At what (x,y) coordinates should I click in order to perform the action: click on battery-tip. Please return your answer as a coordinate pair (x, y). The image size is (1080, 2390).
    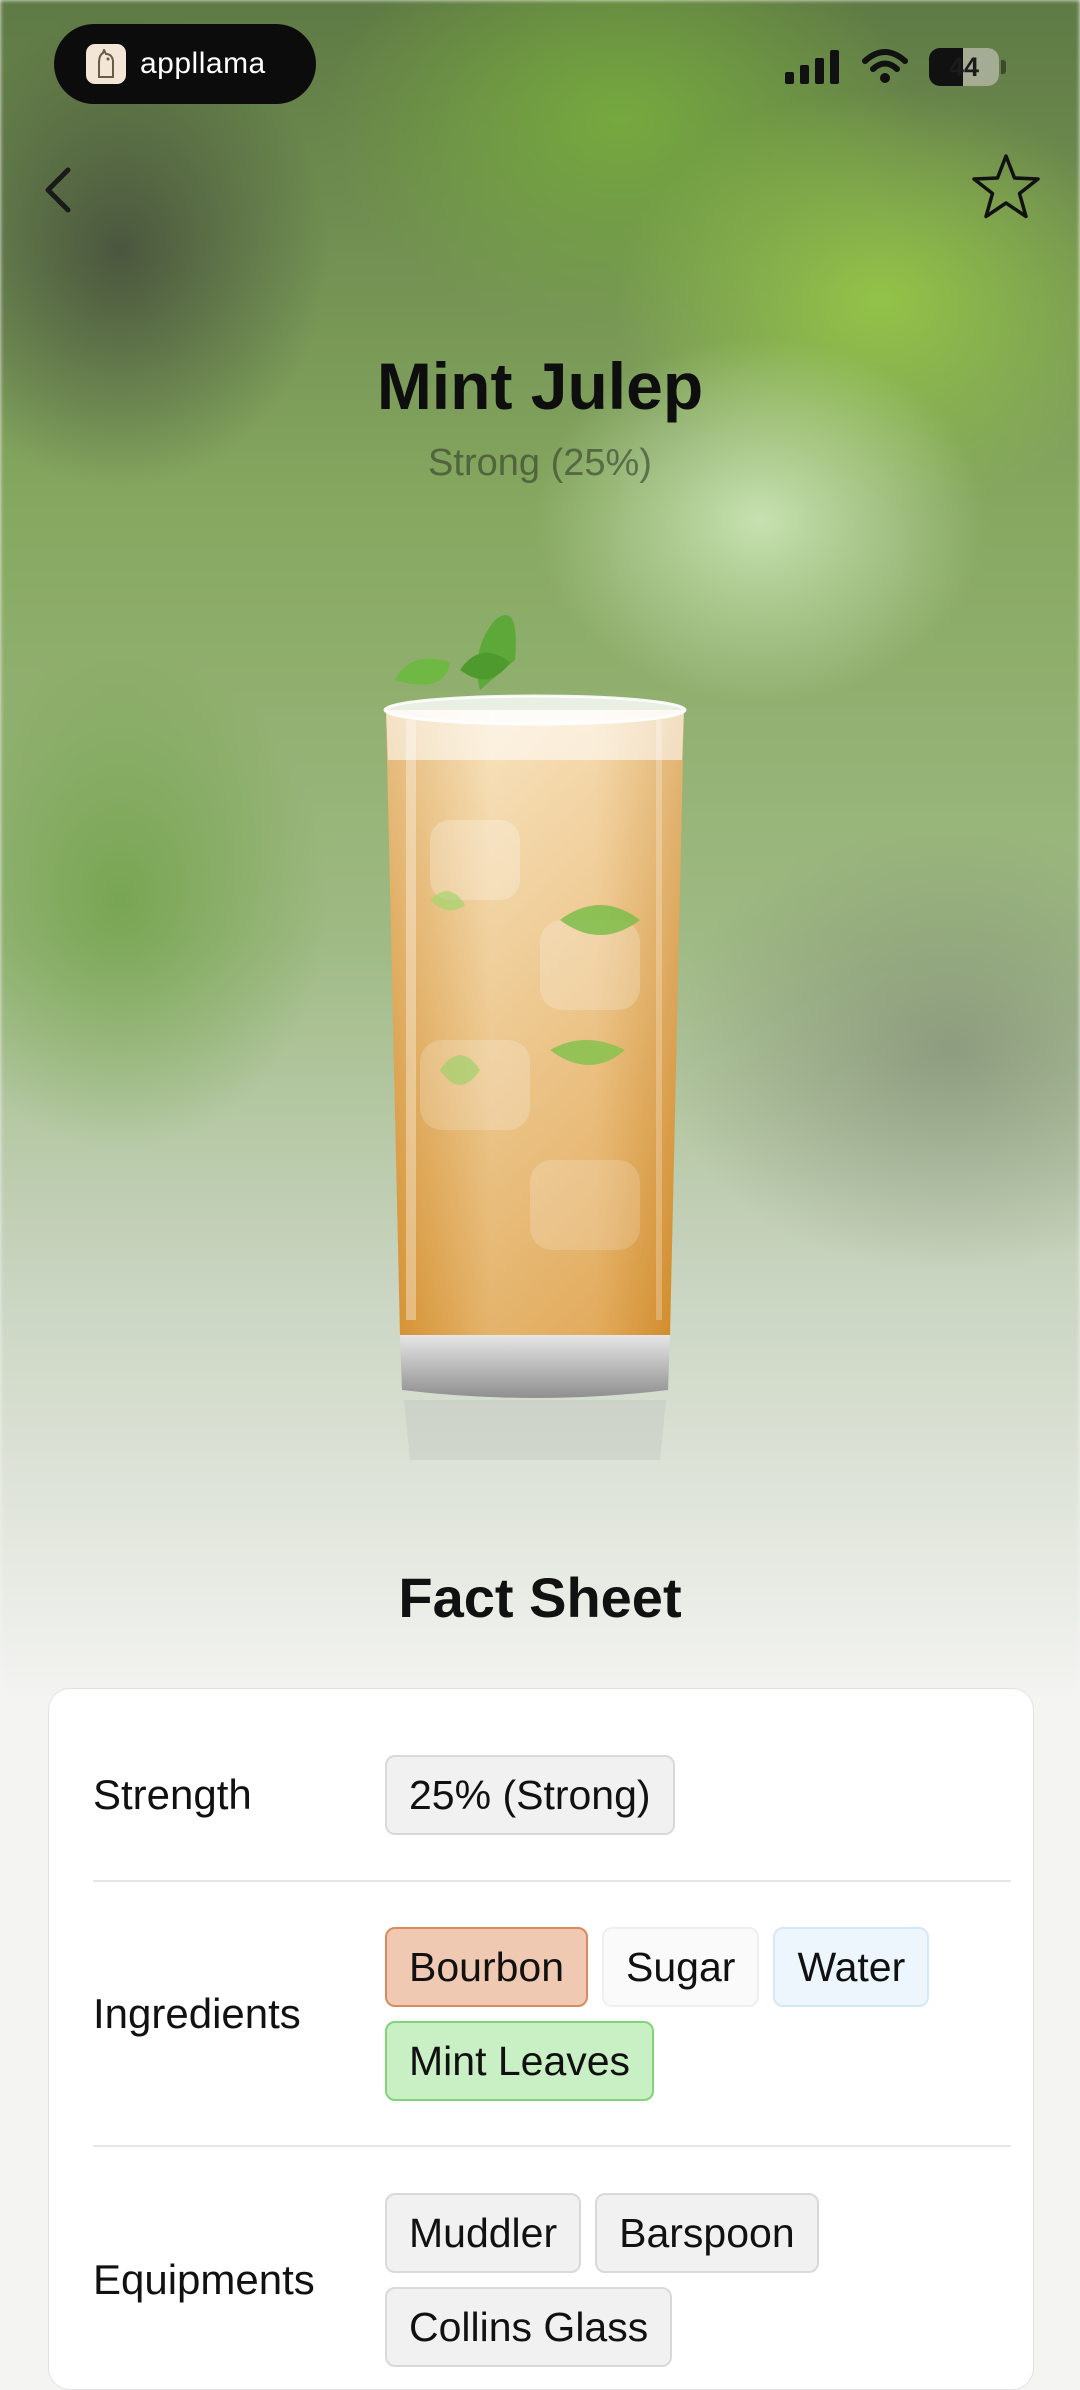
    Looking at the image, I should click on (1003, 67).